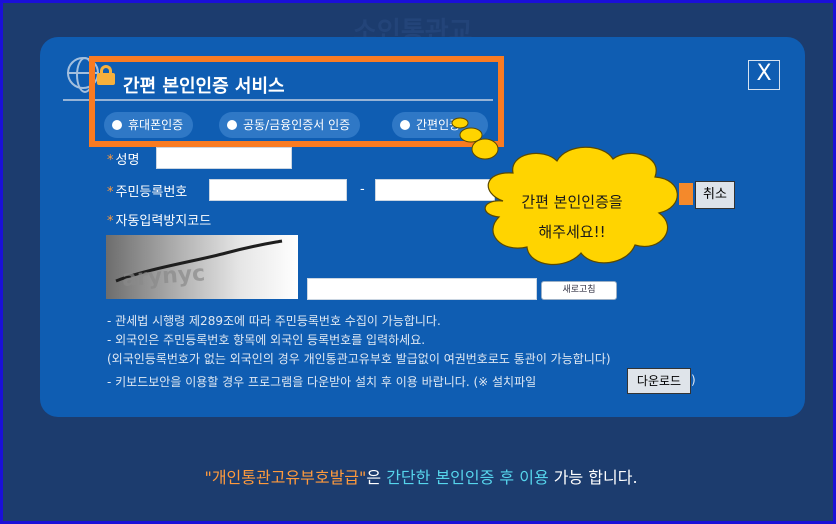 This screenshot has height=524, width=836. Describe the element at coordinates (278, 100) in the screenshot. I see `title-divider` at that location.